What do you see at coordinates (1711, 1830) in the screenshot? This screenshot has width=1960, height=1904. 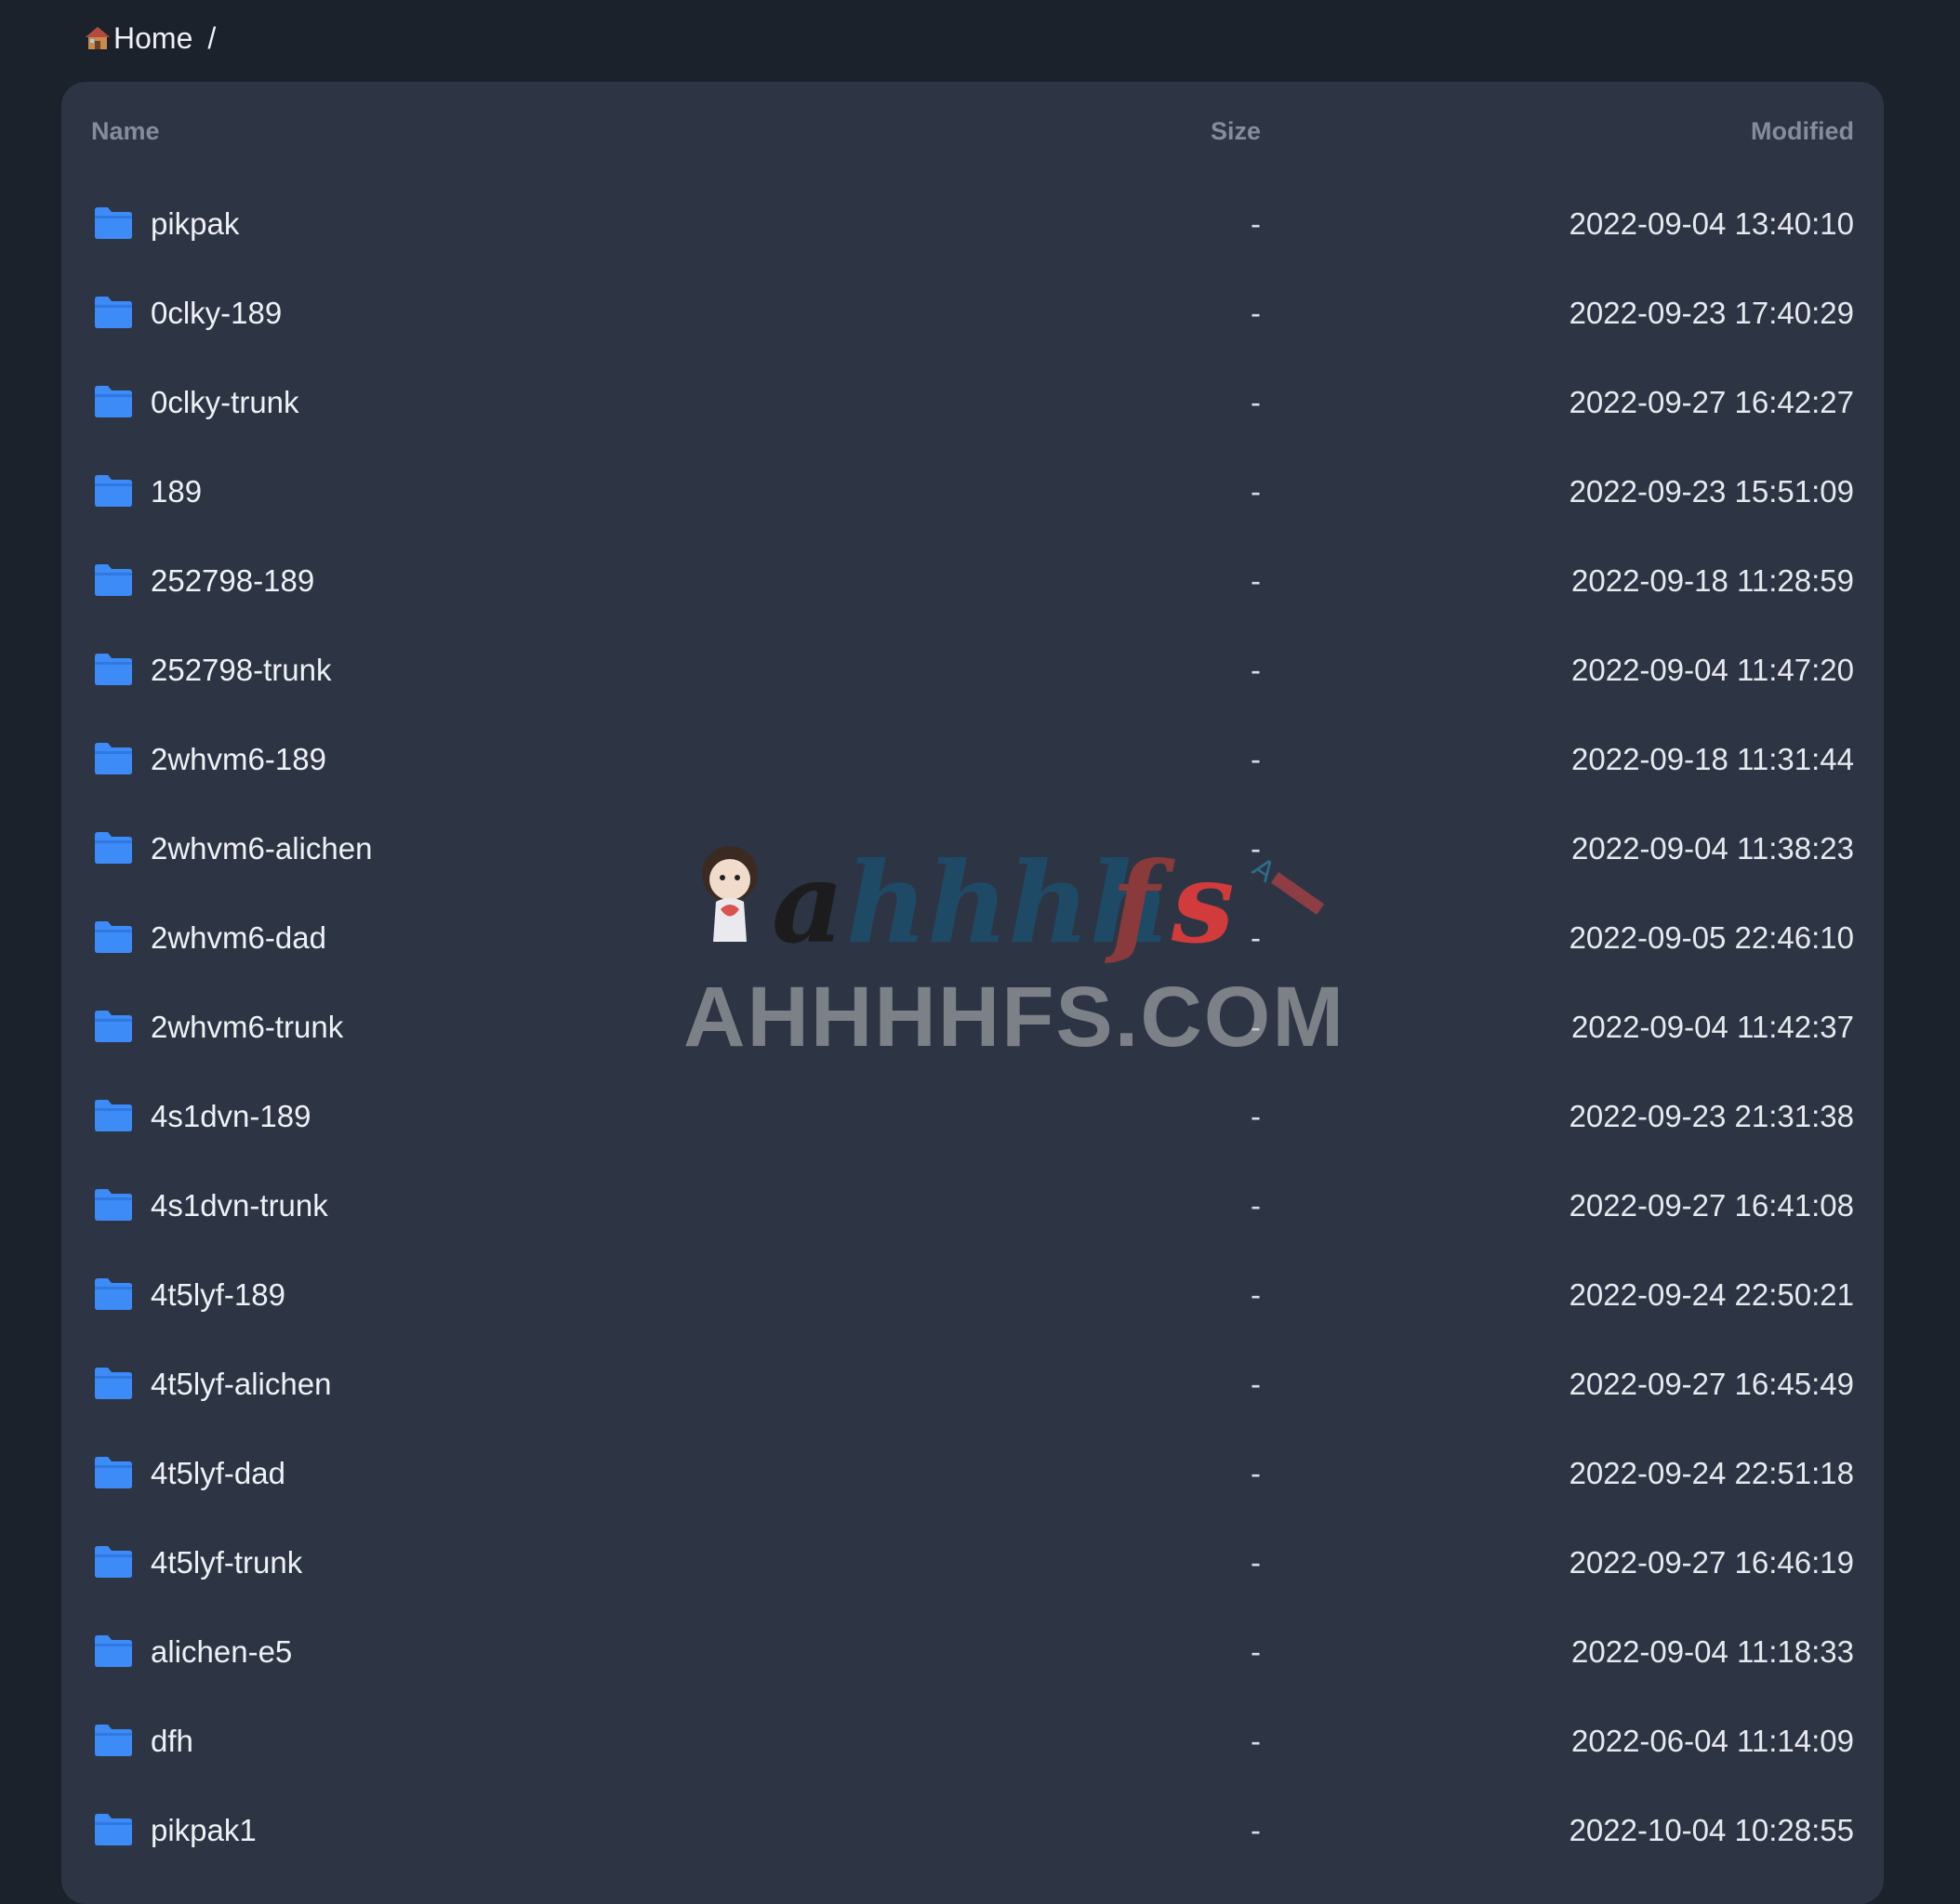 I see `row-modified: 2022-10-04 10:28:55` at bounding box center [1711, 1830].